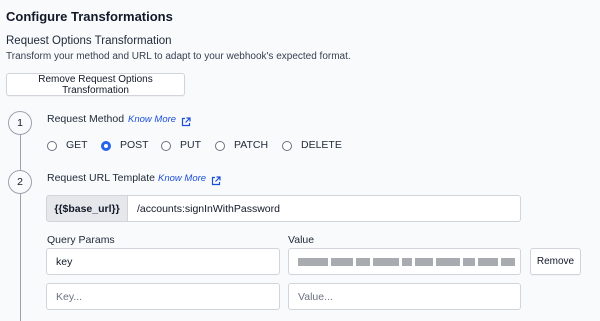 This screenshot has height=321, width=600. What do you see at coordinates (163, 261) in the screenshot?
I see `query-param-key-input: key` at bounding box center [163, 261].